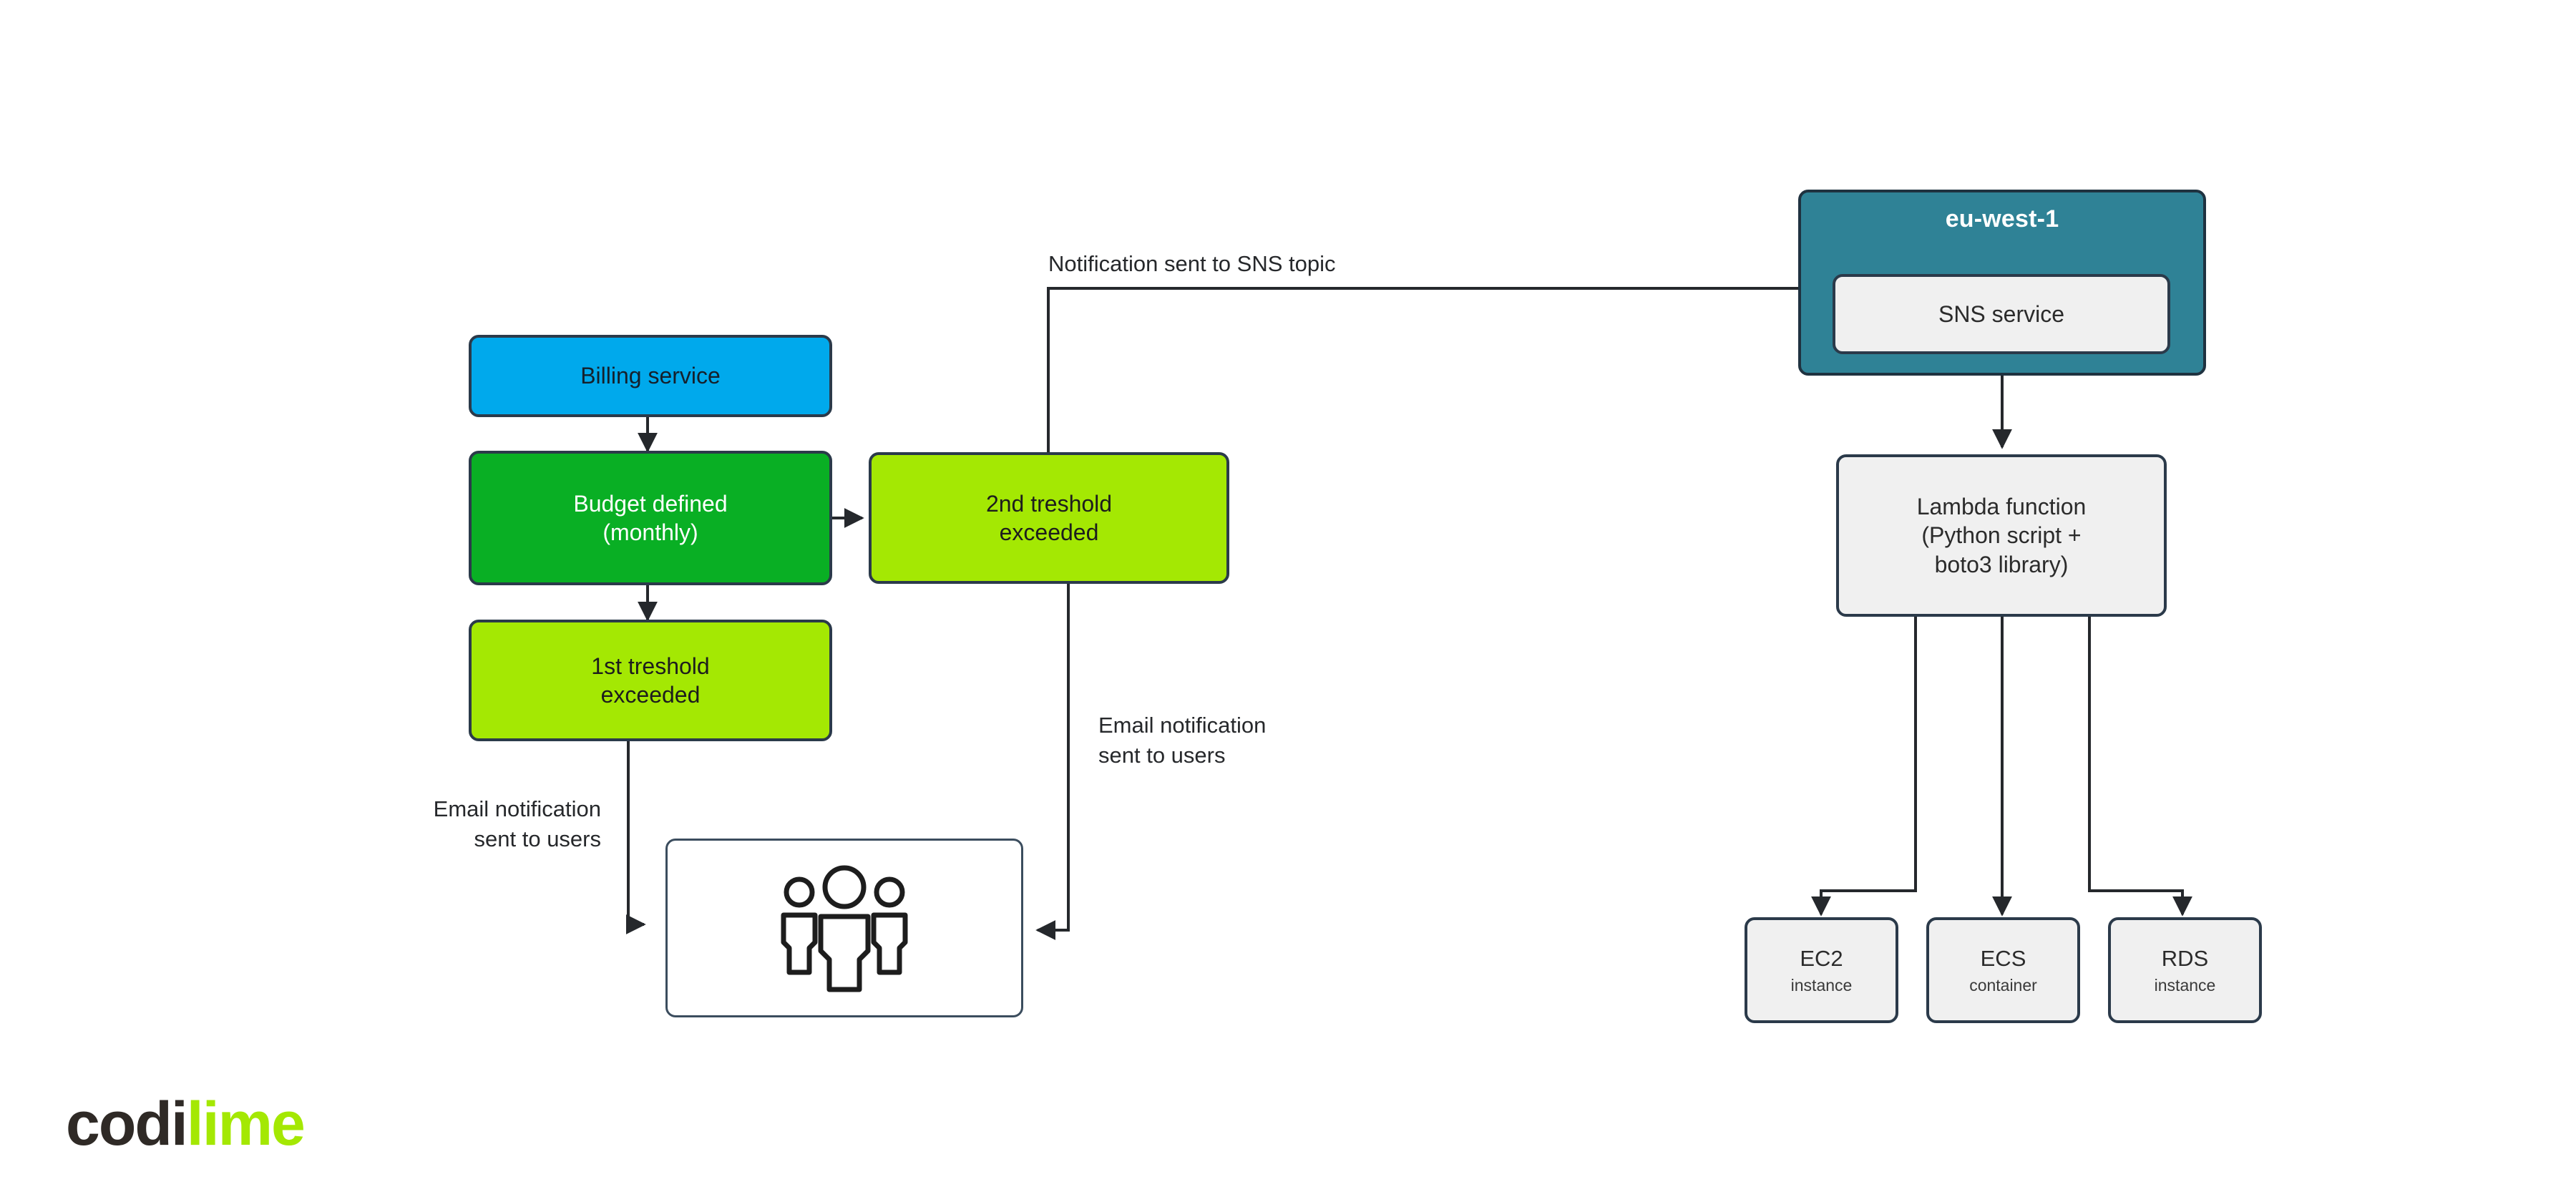 This screenshot has width=2576, height=1202. Describe the element at coordinates (2002, 219) in the screenshot. I see `region-title: eu-west-1` at that location.